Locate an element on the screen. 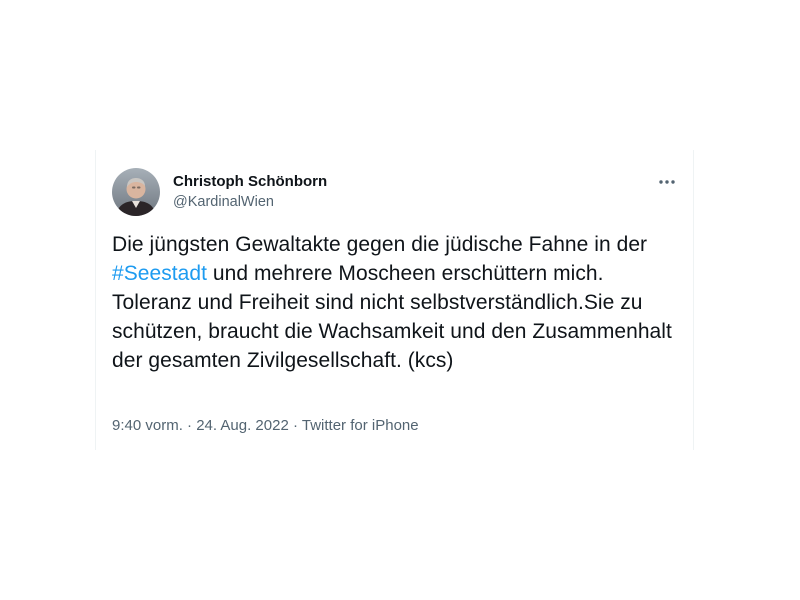 The height and width of the screenshot is (600, 800). author-name: Christoph Schönborn is located at coordinates (250, 181).